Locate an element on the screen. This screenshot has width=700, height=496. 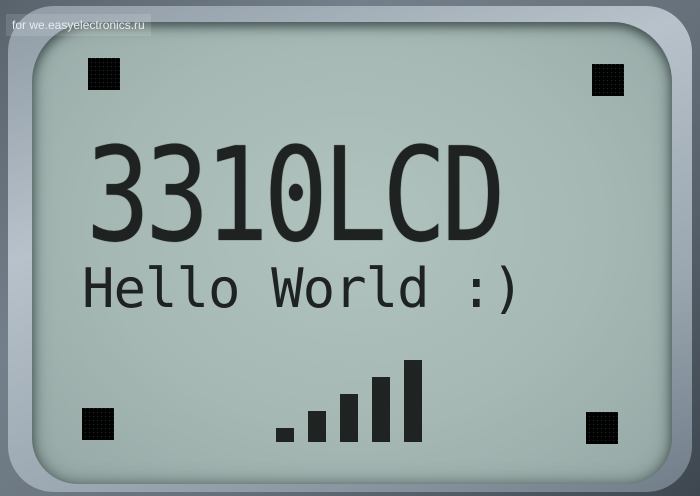
corner-marker-top-right is located at coordinates (608, 80).